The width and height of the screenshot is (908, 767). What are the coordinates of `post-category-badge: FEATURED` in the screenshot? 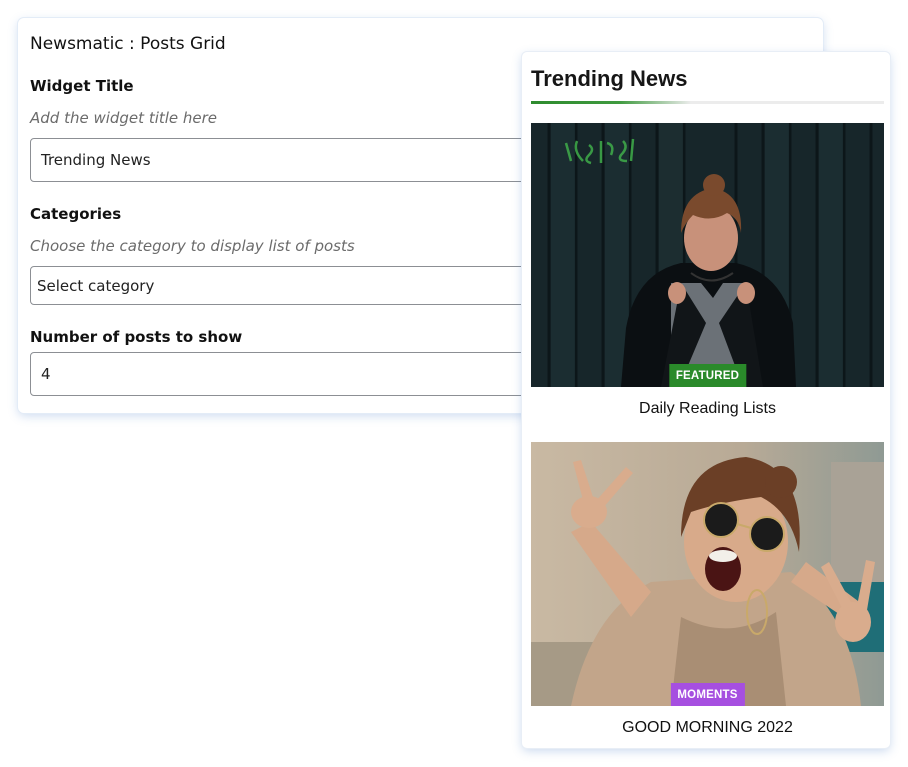 It's located at (707, 375).